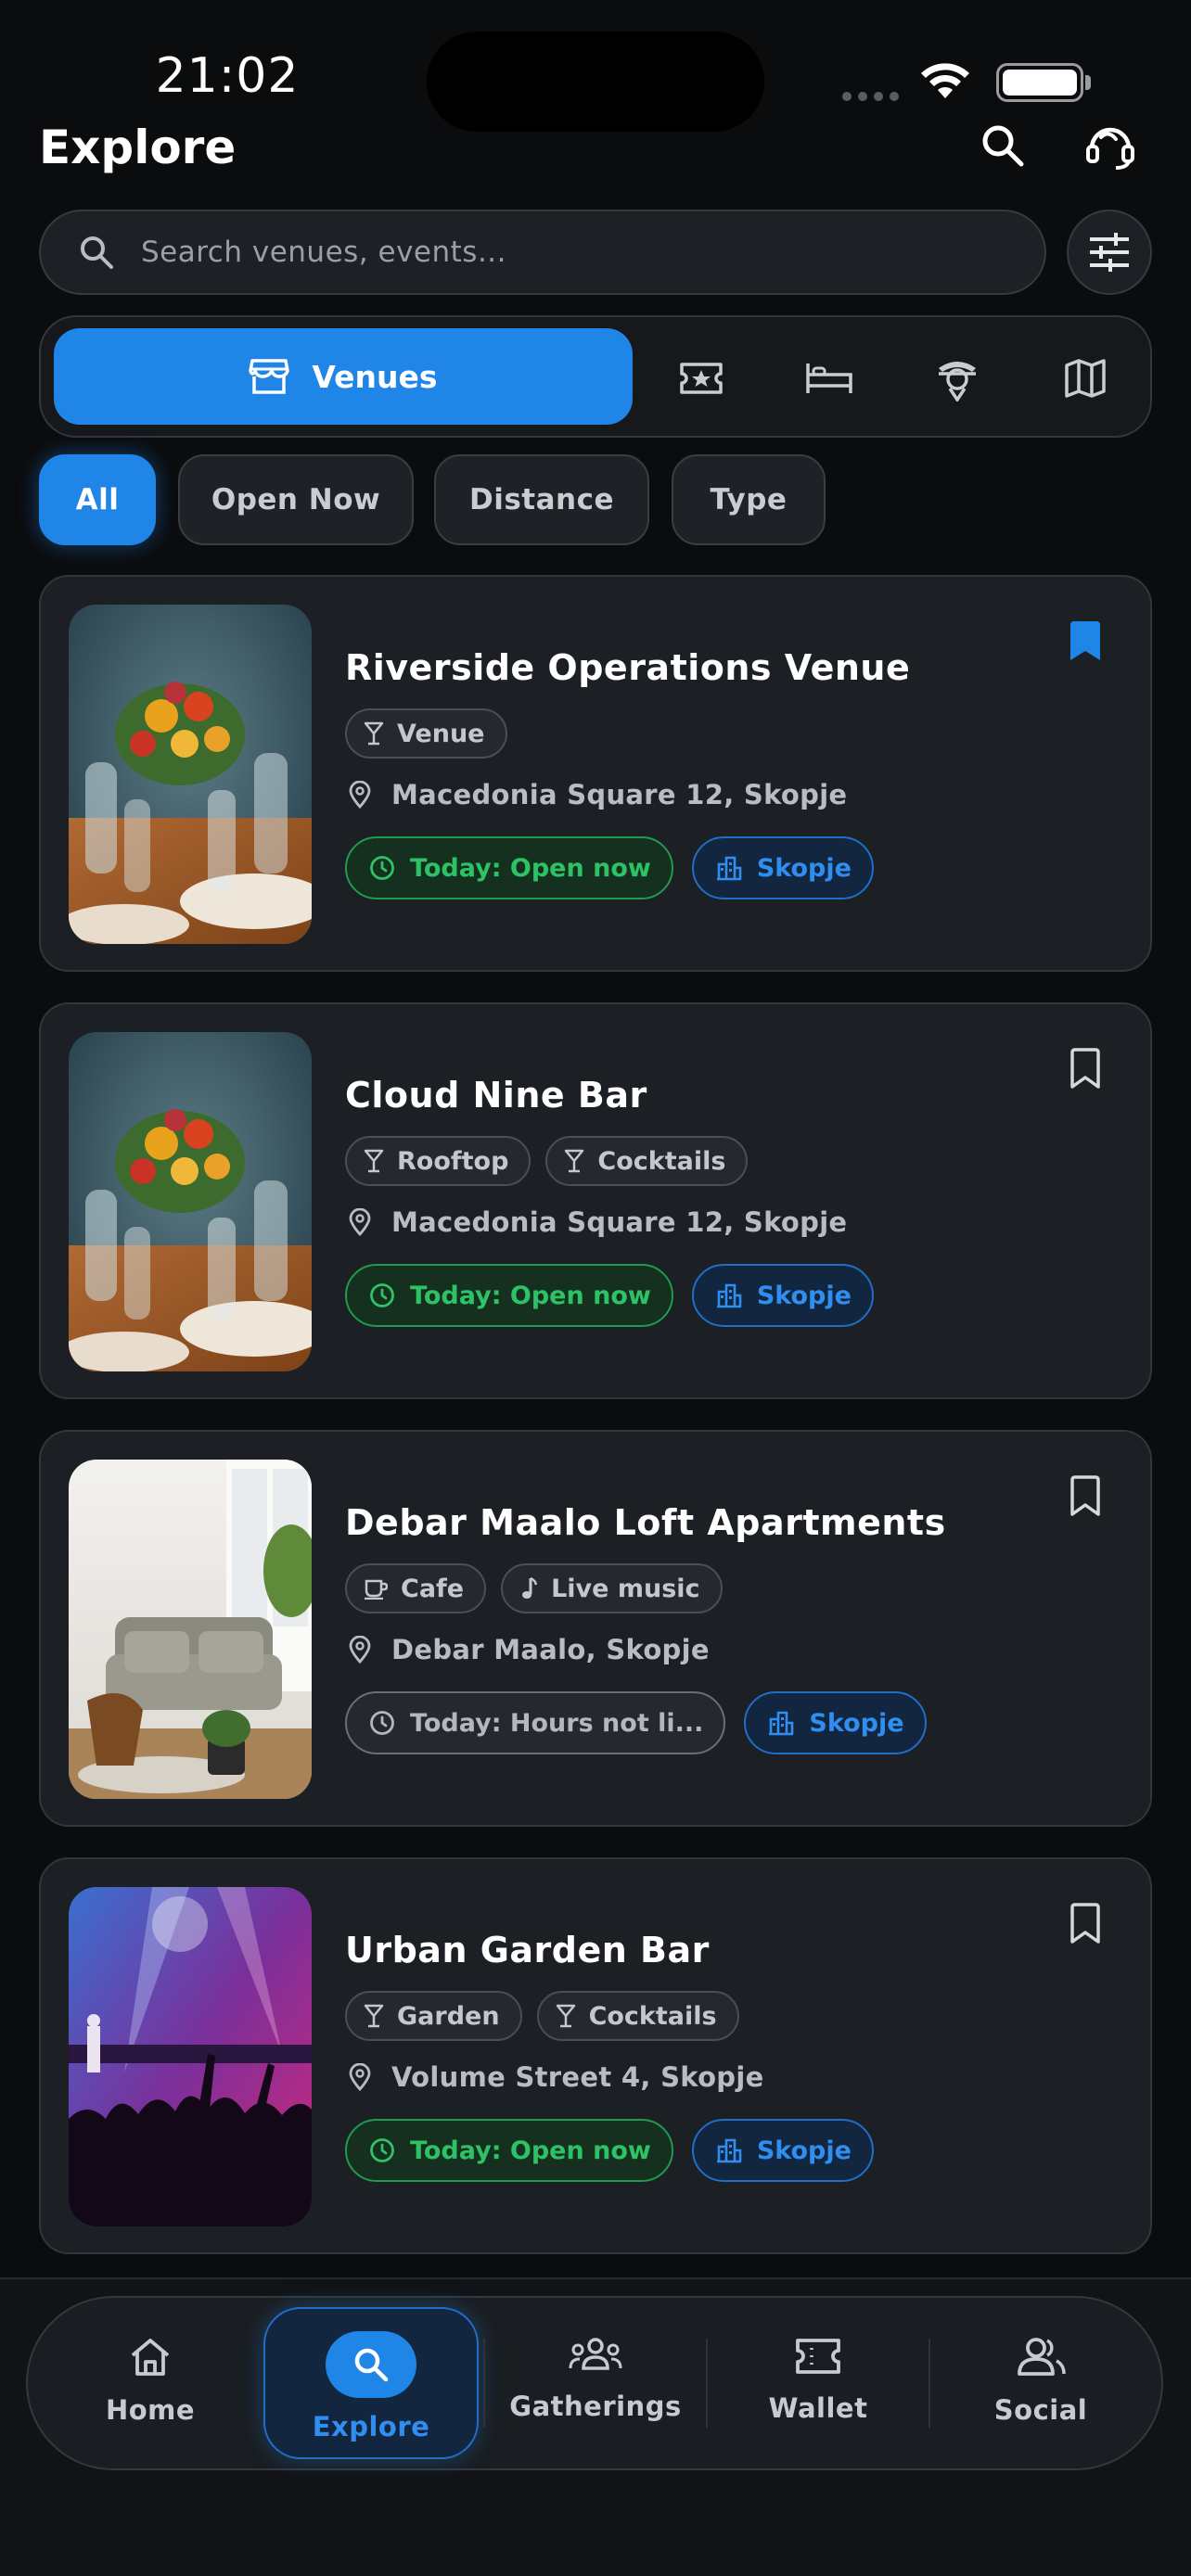 The width and height of the screenshot is (1191, 2576). I want to click on venue-tag: Garden, so click(433, 2016).